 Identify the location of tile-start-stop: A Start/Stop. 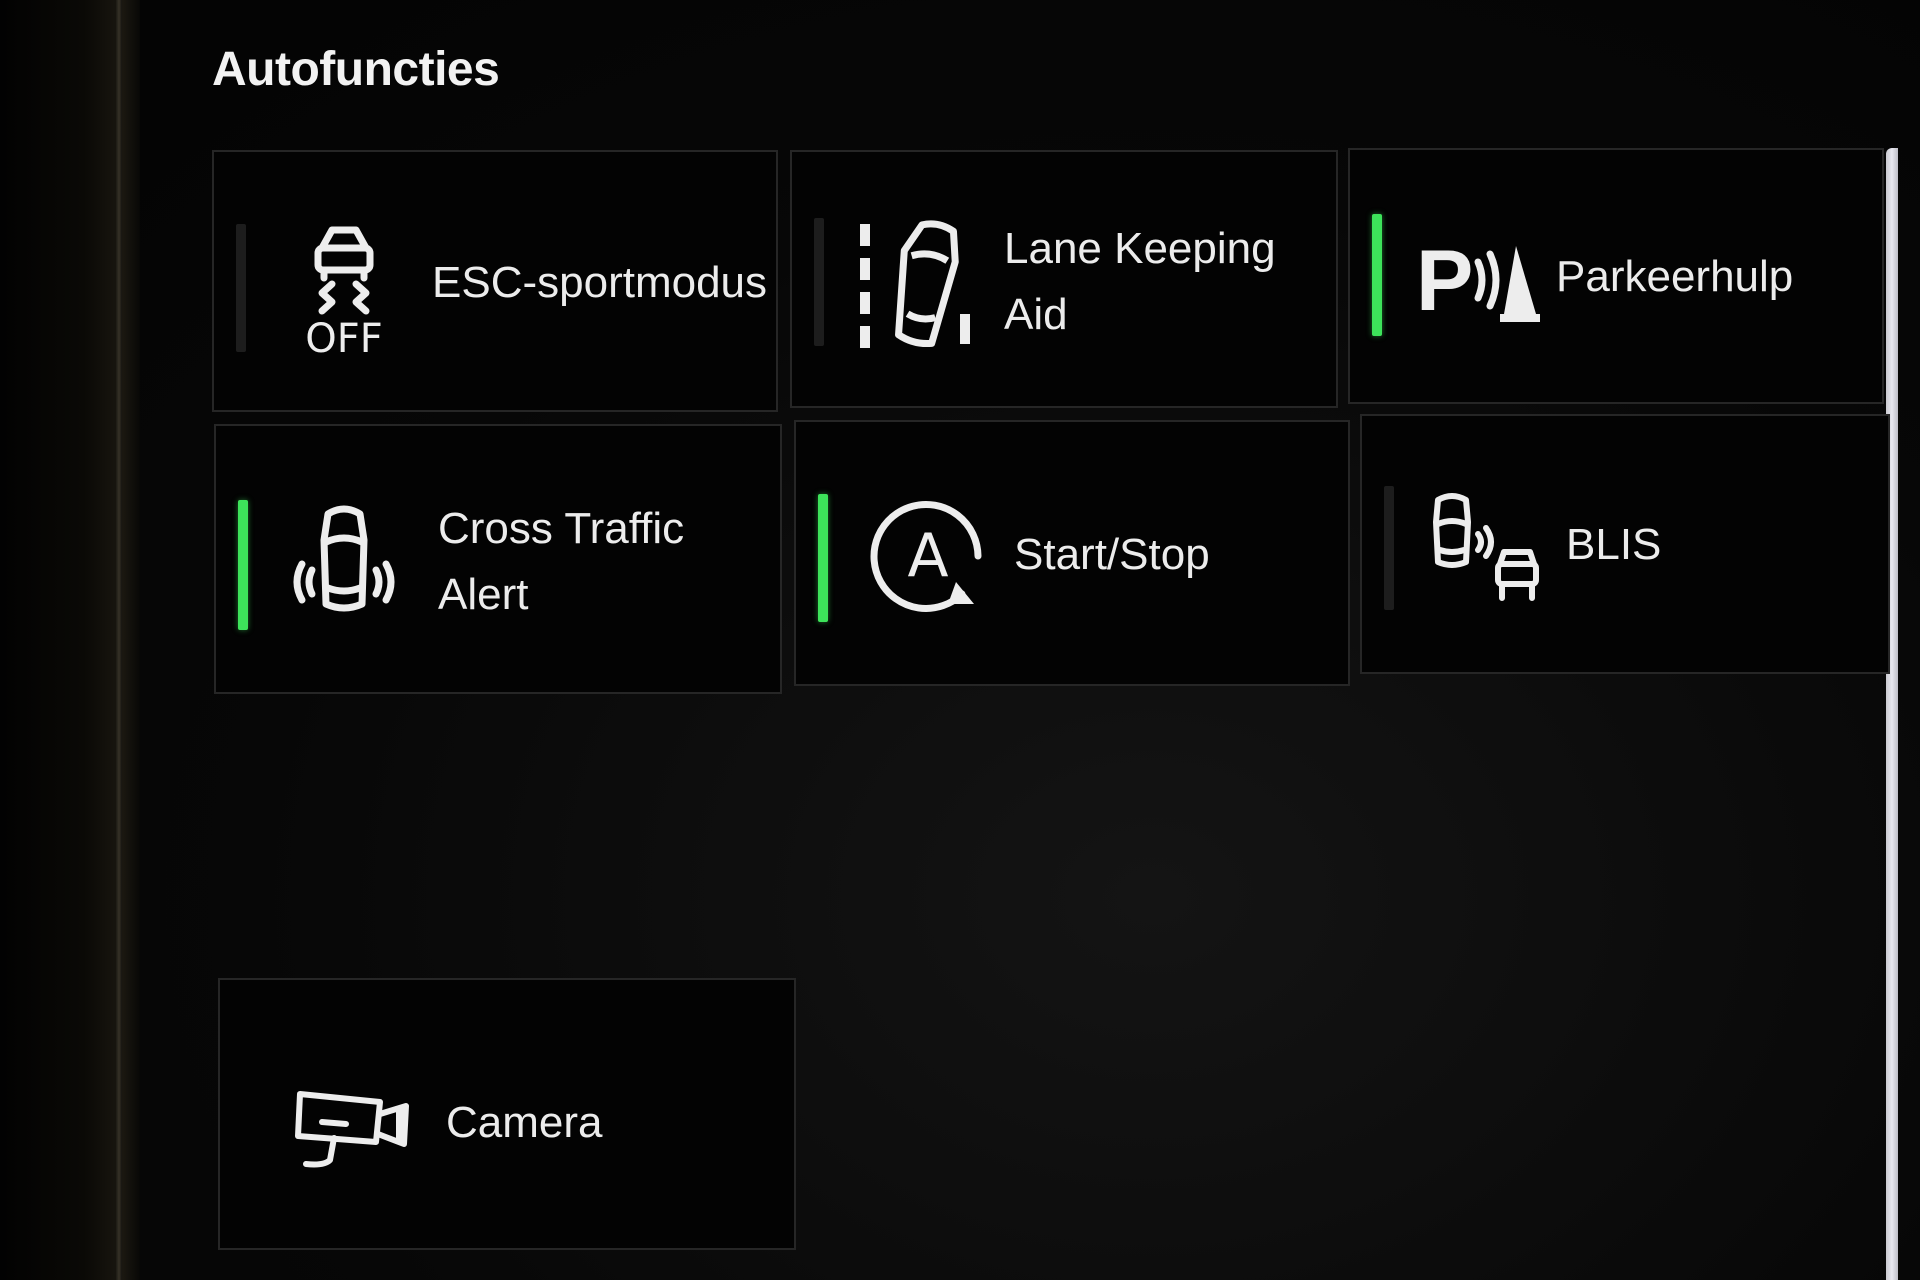
(1072, 553).